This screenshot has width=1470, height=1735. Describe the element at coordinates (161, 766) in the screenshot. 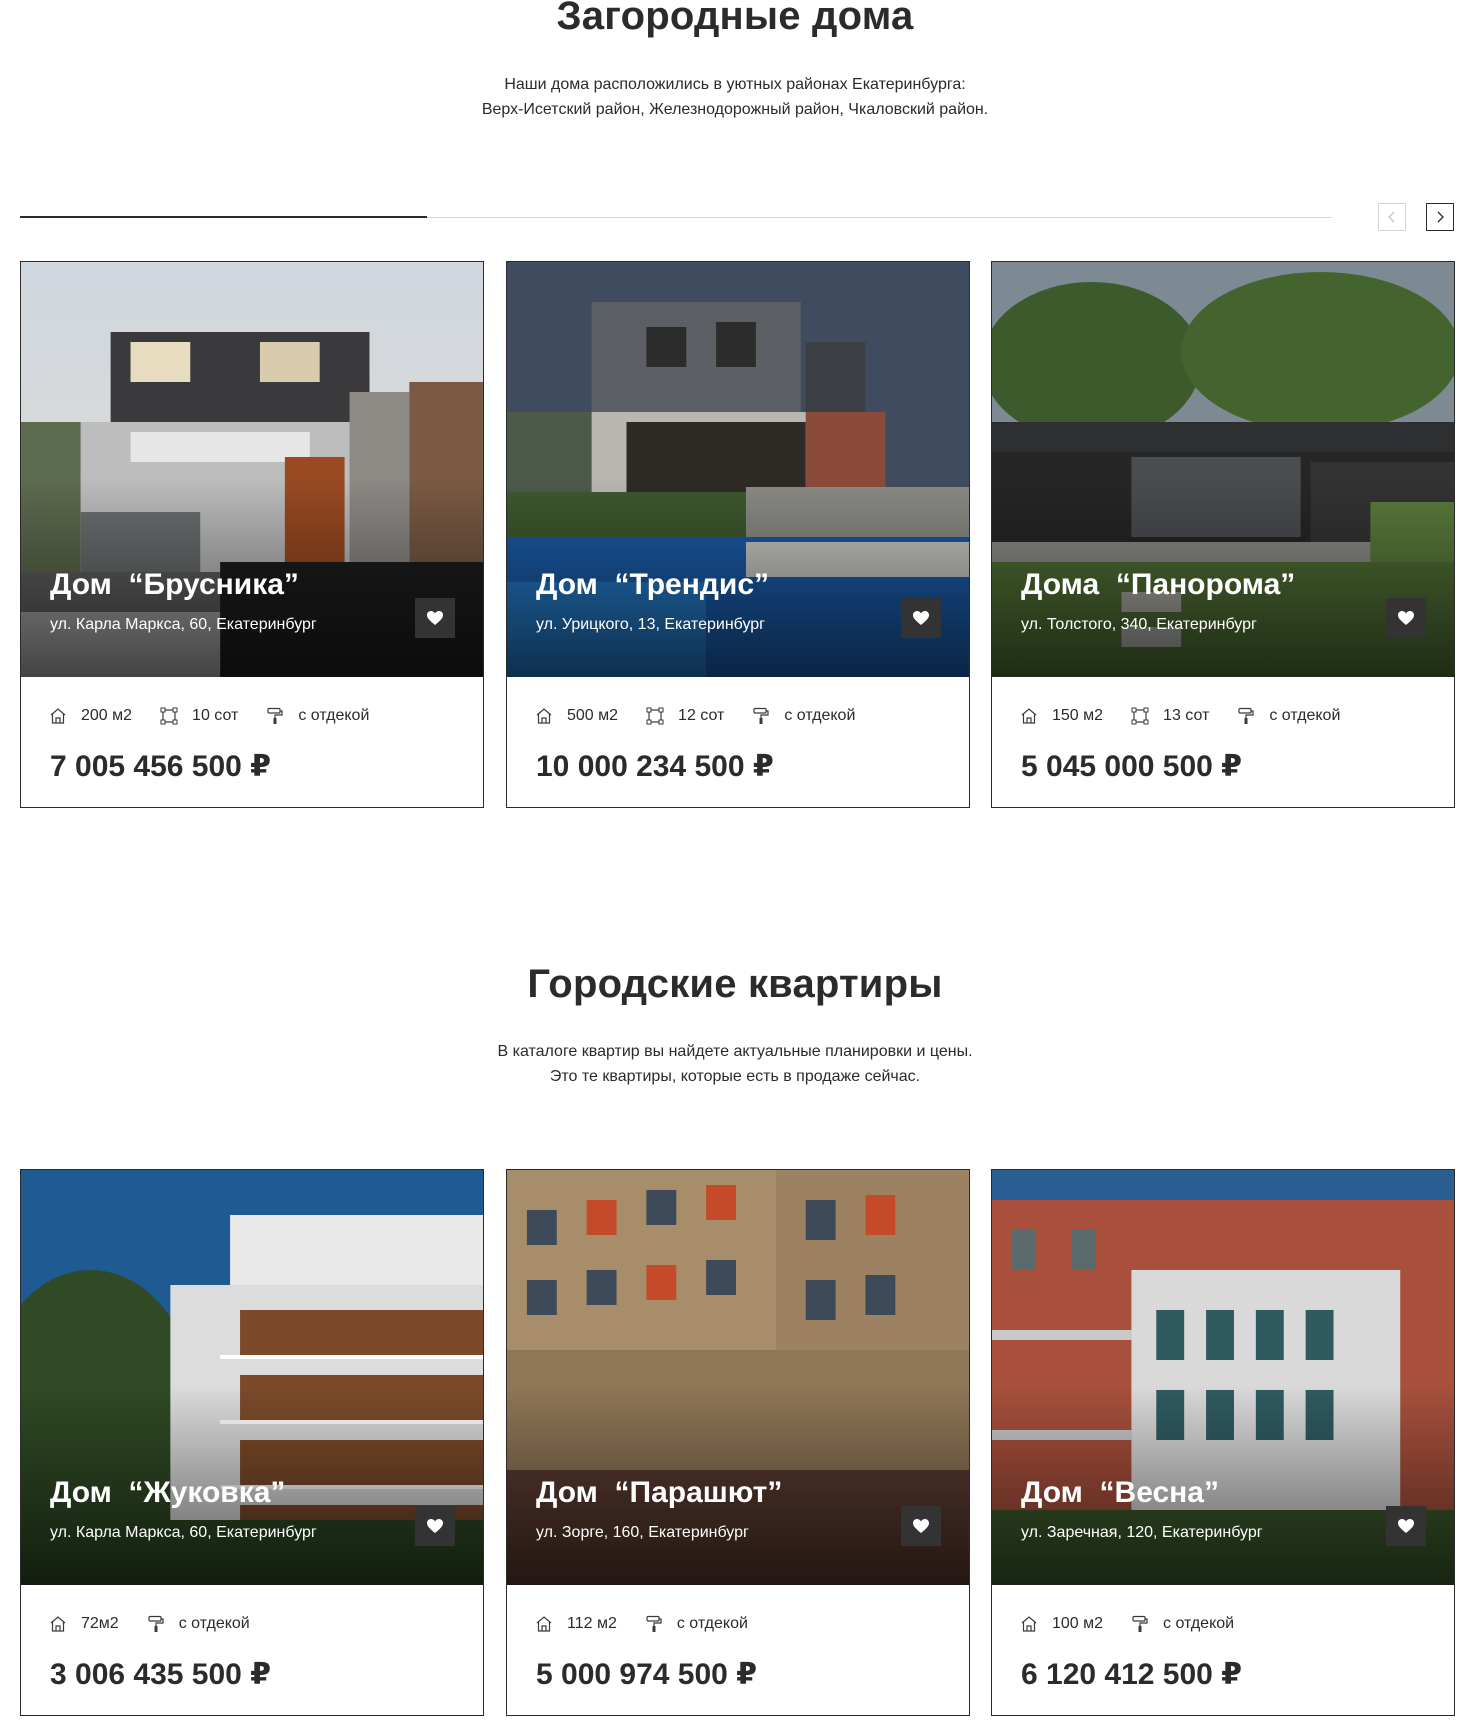

I see `card-price: 7 005 456 500 ₽` at that location.